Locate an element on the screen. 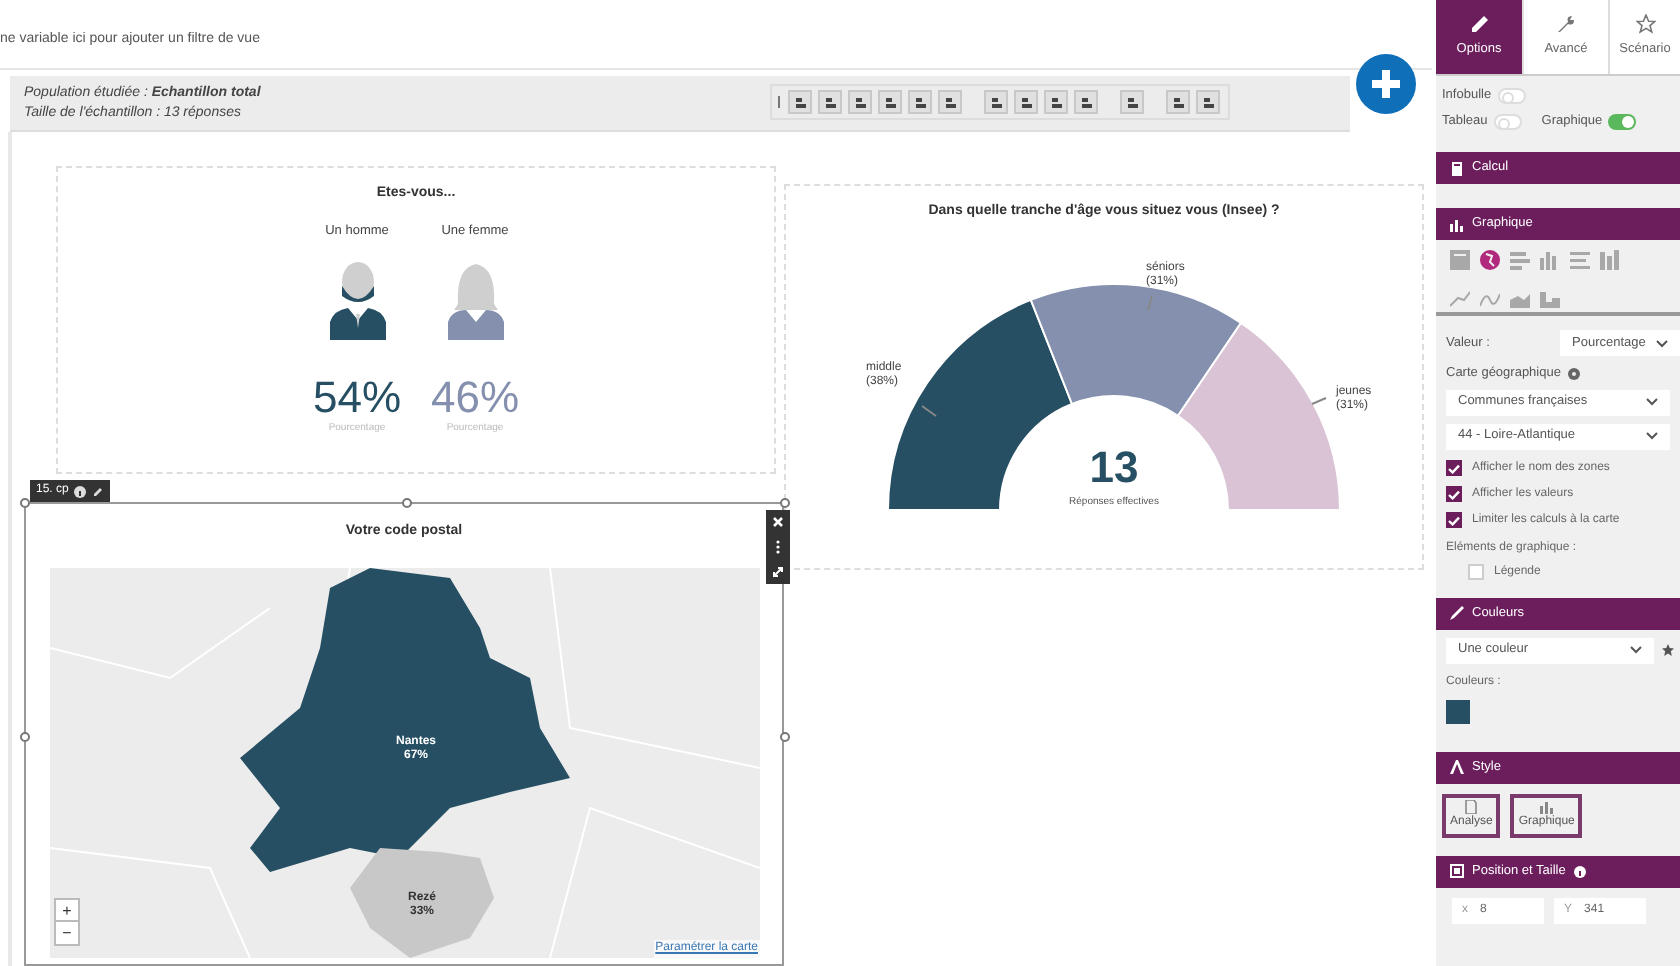  vbar-chart-icon is located at coordinates (1550, 260).